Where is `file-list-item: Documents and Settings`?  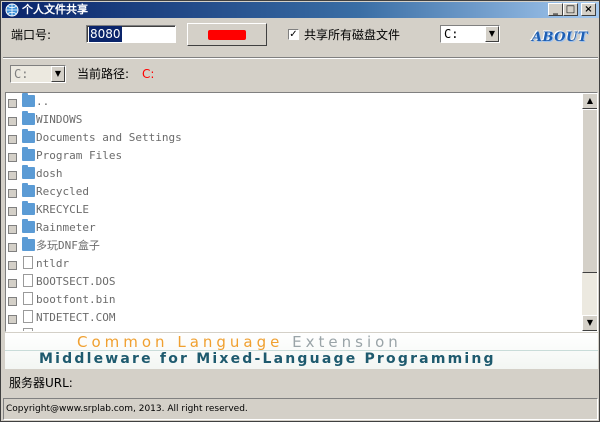
file-list-item: Documents and Settings is located at coordinates (294, 138).